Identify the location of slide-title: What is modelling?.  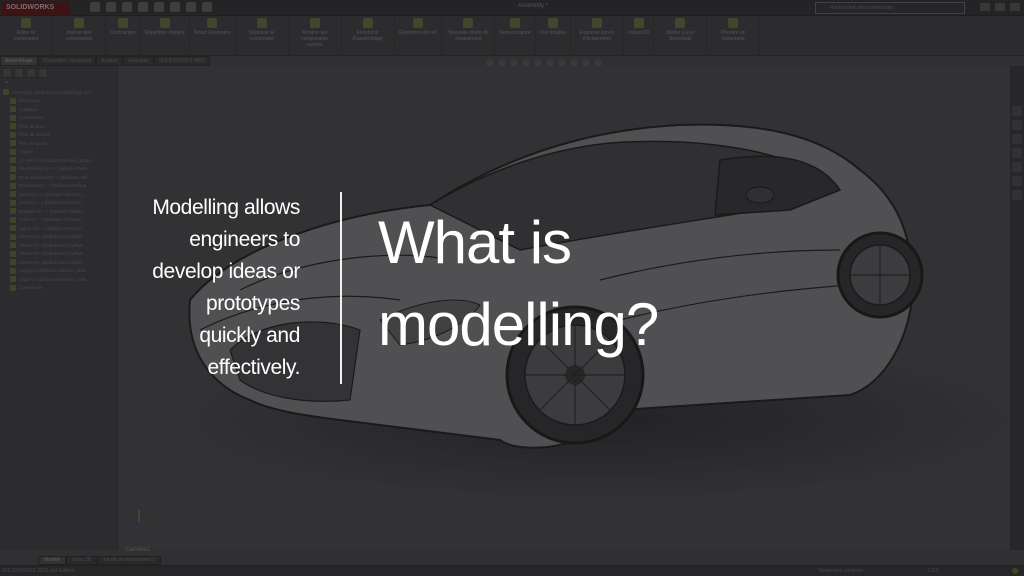
(518, 284).